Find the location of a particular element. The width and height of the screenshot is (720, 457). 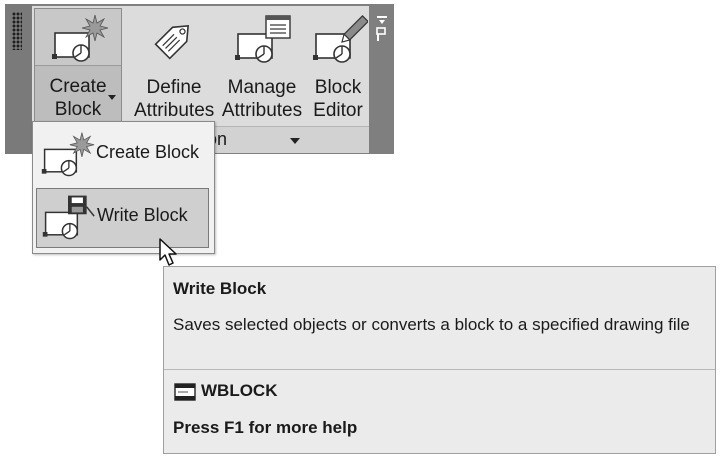

block-editor-icon is located at coordinates (340, 39).